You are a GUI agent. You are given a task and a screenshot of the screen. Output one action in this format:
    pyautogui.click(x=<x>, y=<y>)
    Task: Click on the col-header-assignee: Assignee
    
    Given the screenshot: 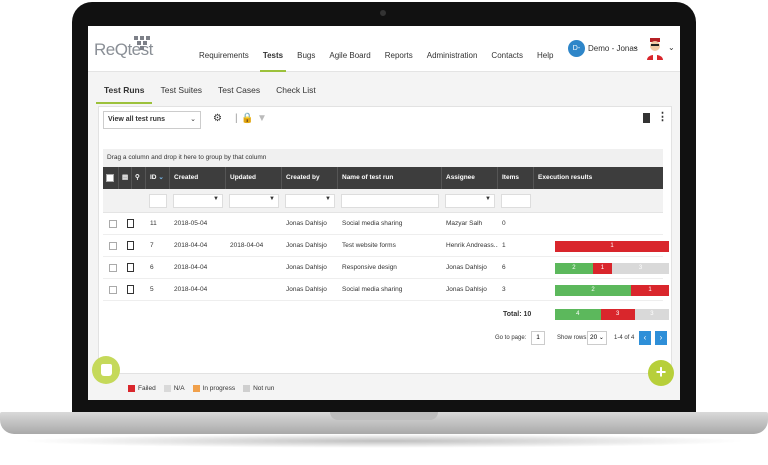 What is the action you would take?
    pyautogui.click(x=470, y=178)
    